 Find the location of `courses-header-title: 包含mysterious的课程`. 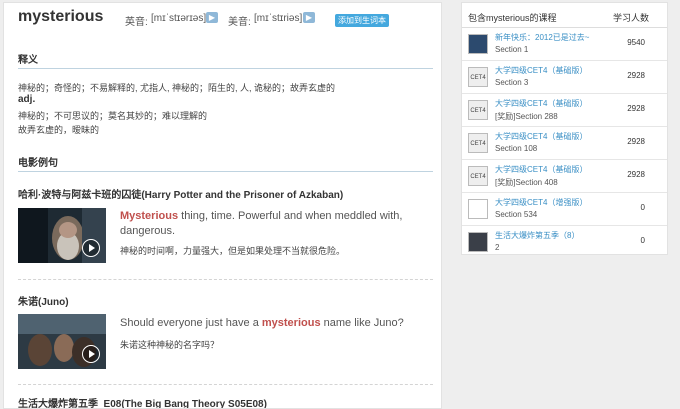

courses-header-title: 包含mysterious的课程 is located at coordinates (512, 18).